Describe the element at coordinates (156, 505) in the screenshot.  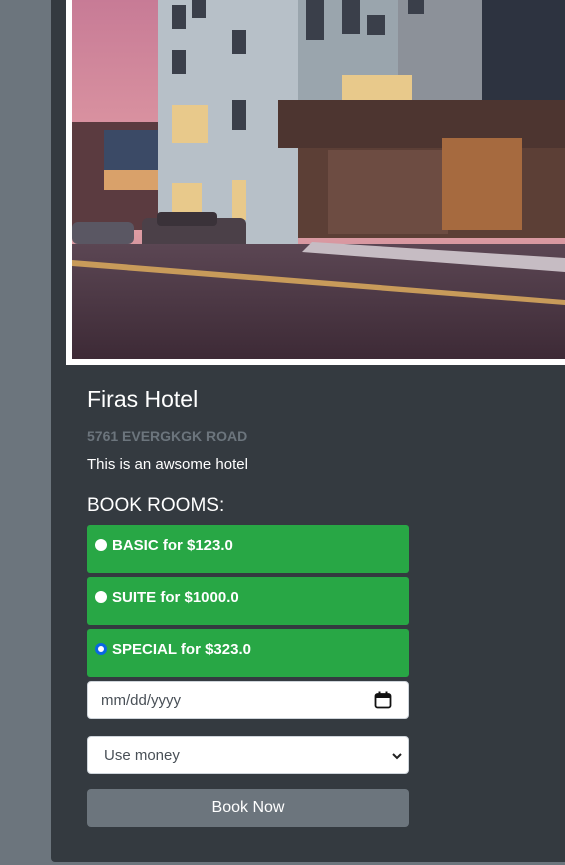
I see `book-rooms-heading: BOOK ROOMS:` at that location.